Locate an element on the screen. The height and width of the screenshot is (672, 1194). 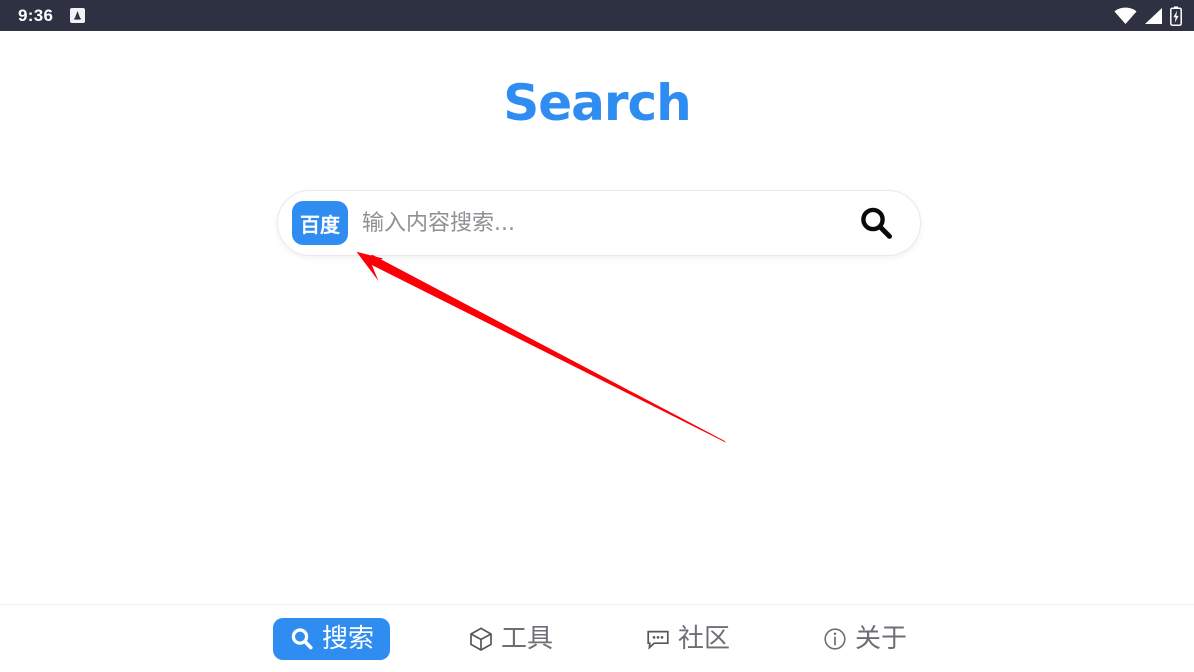
tab-about: 关于 is located at coordinates (864, 639).